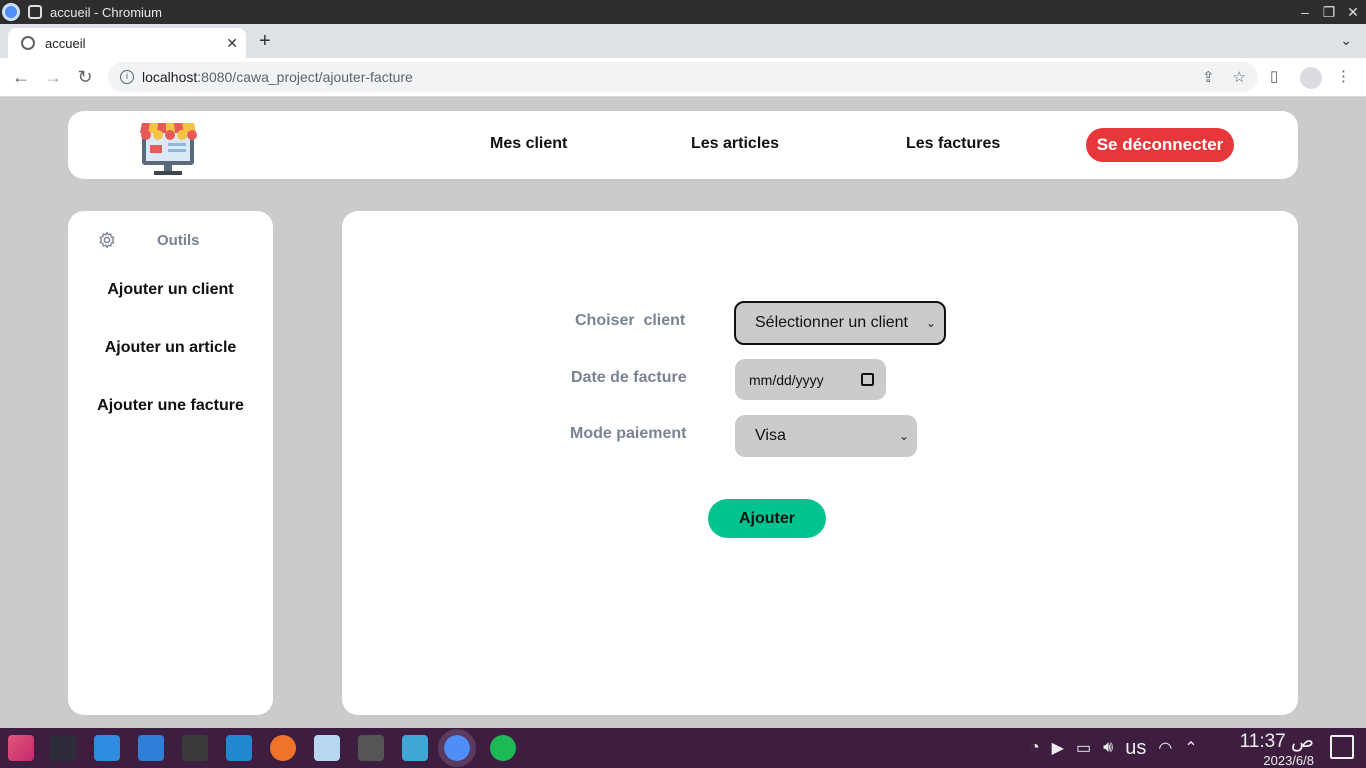  What do you see at coordinates (151, 748) in the screenshot?
I see `files-app-icon` at bounding box center [151, 748].